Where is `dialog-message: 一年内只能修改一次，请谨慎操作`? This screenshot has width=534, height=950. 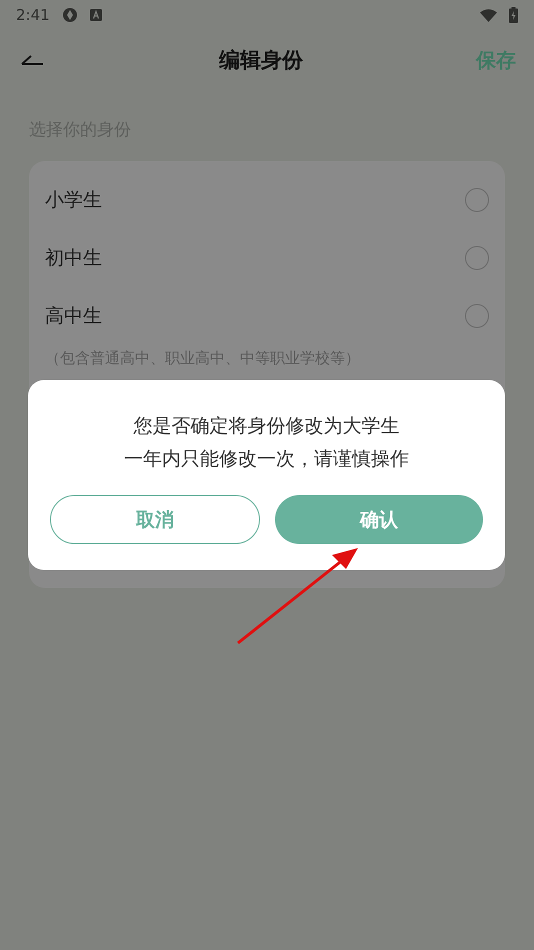
dialog-message: 一年内只能修改一次，请谨慎操作 is located at coordinates (266, 459).